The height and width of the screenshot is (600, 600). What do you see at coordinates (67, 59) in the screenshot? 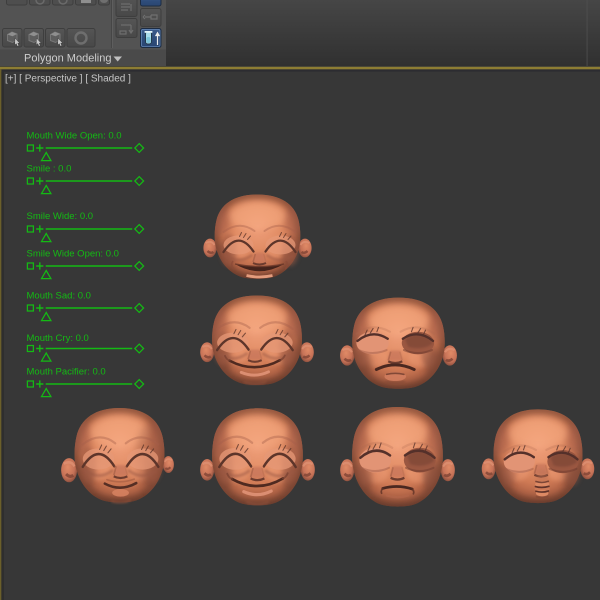
I see `svg-text: Polygon Modeling` at bounding box center [67, 59].